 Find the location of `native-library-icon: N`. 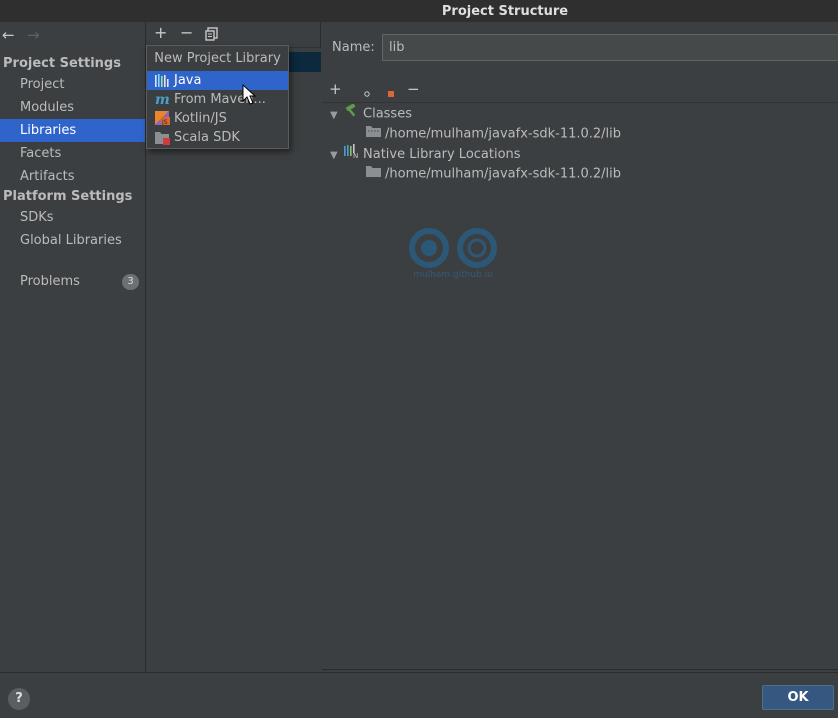

native-library-icon: N is located at coordinates (352, 154).